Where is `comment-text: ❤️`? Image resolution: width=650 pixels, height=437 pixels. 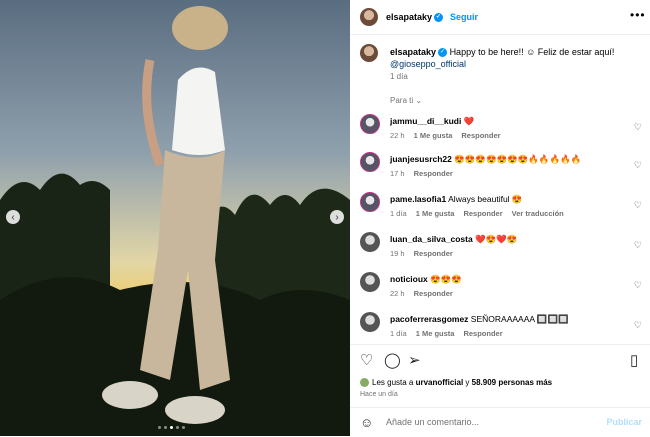
comment-text: ❤️ is located at coordinates (469, 121).